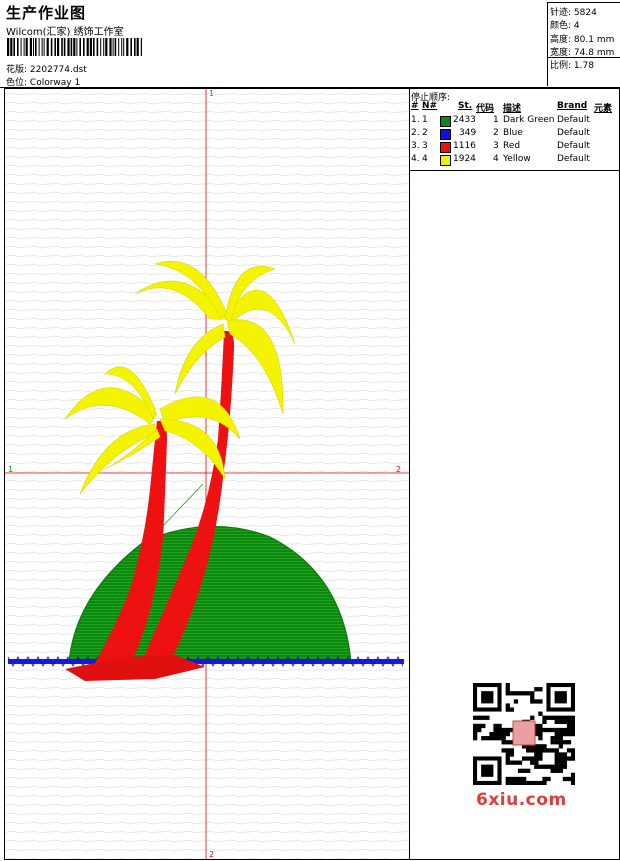 This screenshot has height=861, width=620. What do you see at coordinates (572, 66) in the screenshot?
I see `stat-scale: 比例: 1.78` at bounding box center [572, 66].